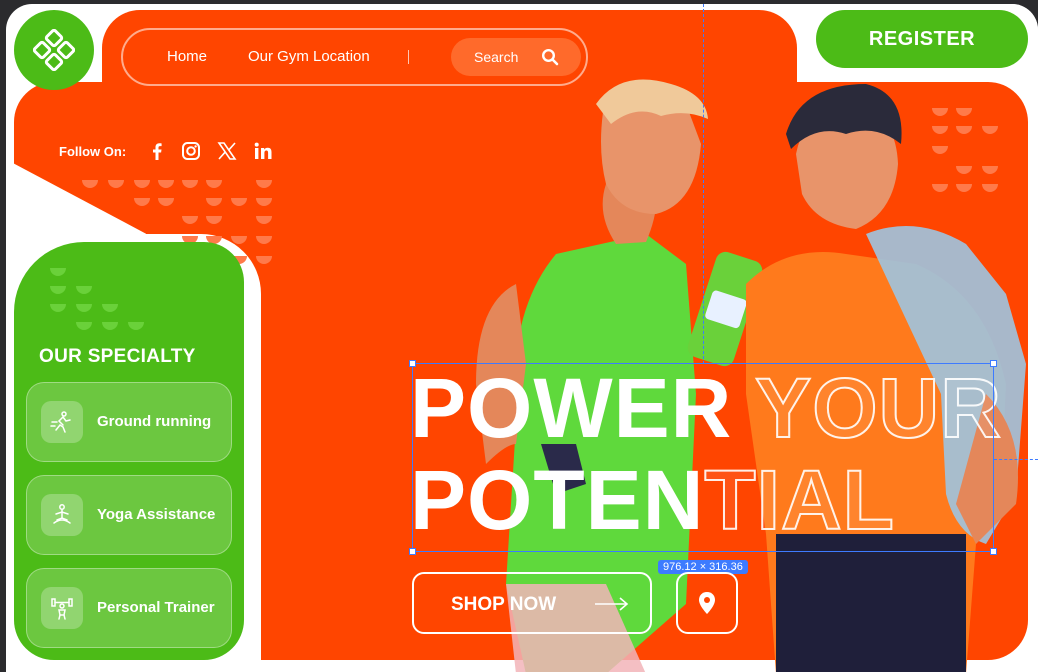 The height and width of the screenshot is (672, 1038). What do you see at coordinates (571, 408) in the screenshot?
I see `headline-word-power: POWER` at bounding box center [571, 408].